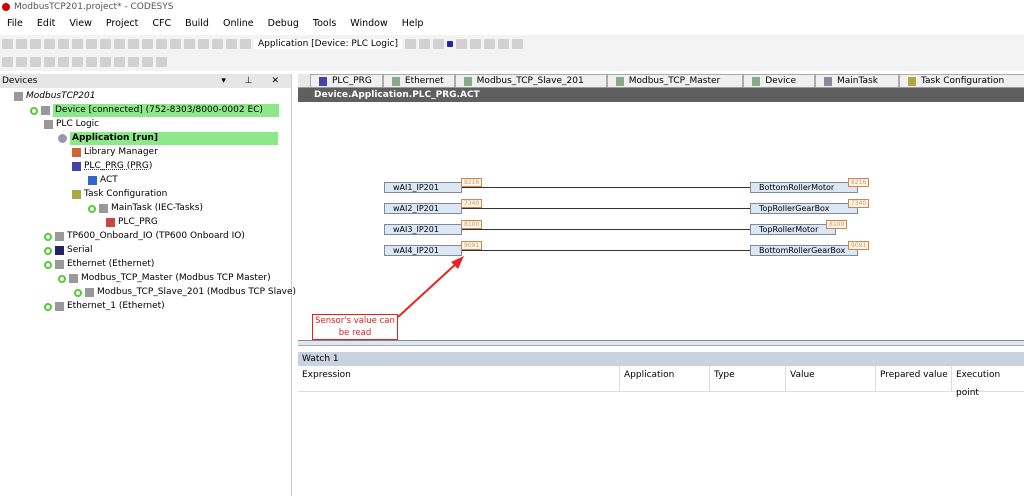 The width and height of the screenshot is (1024, 496). I want to click on node-label: ACT, so click(109, 180).